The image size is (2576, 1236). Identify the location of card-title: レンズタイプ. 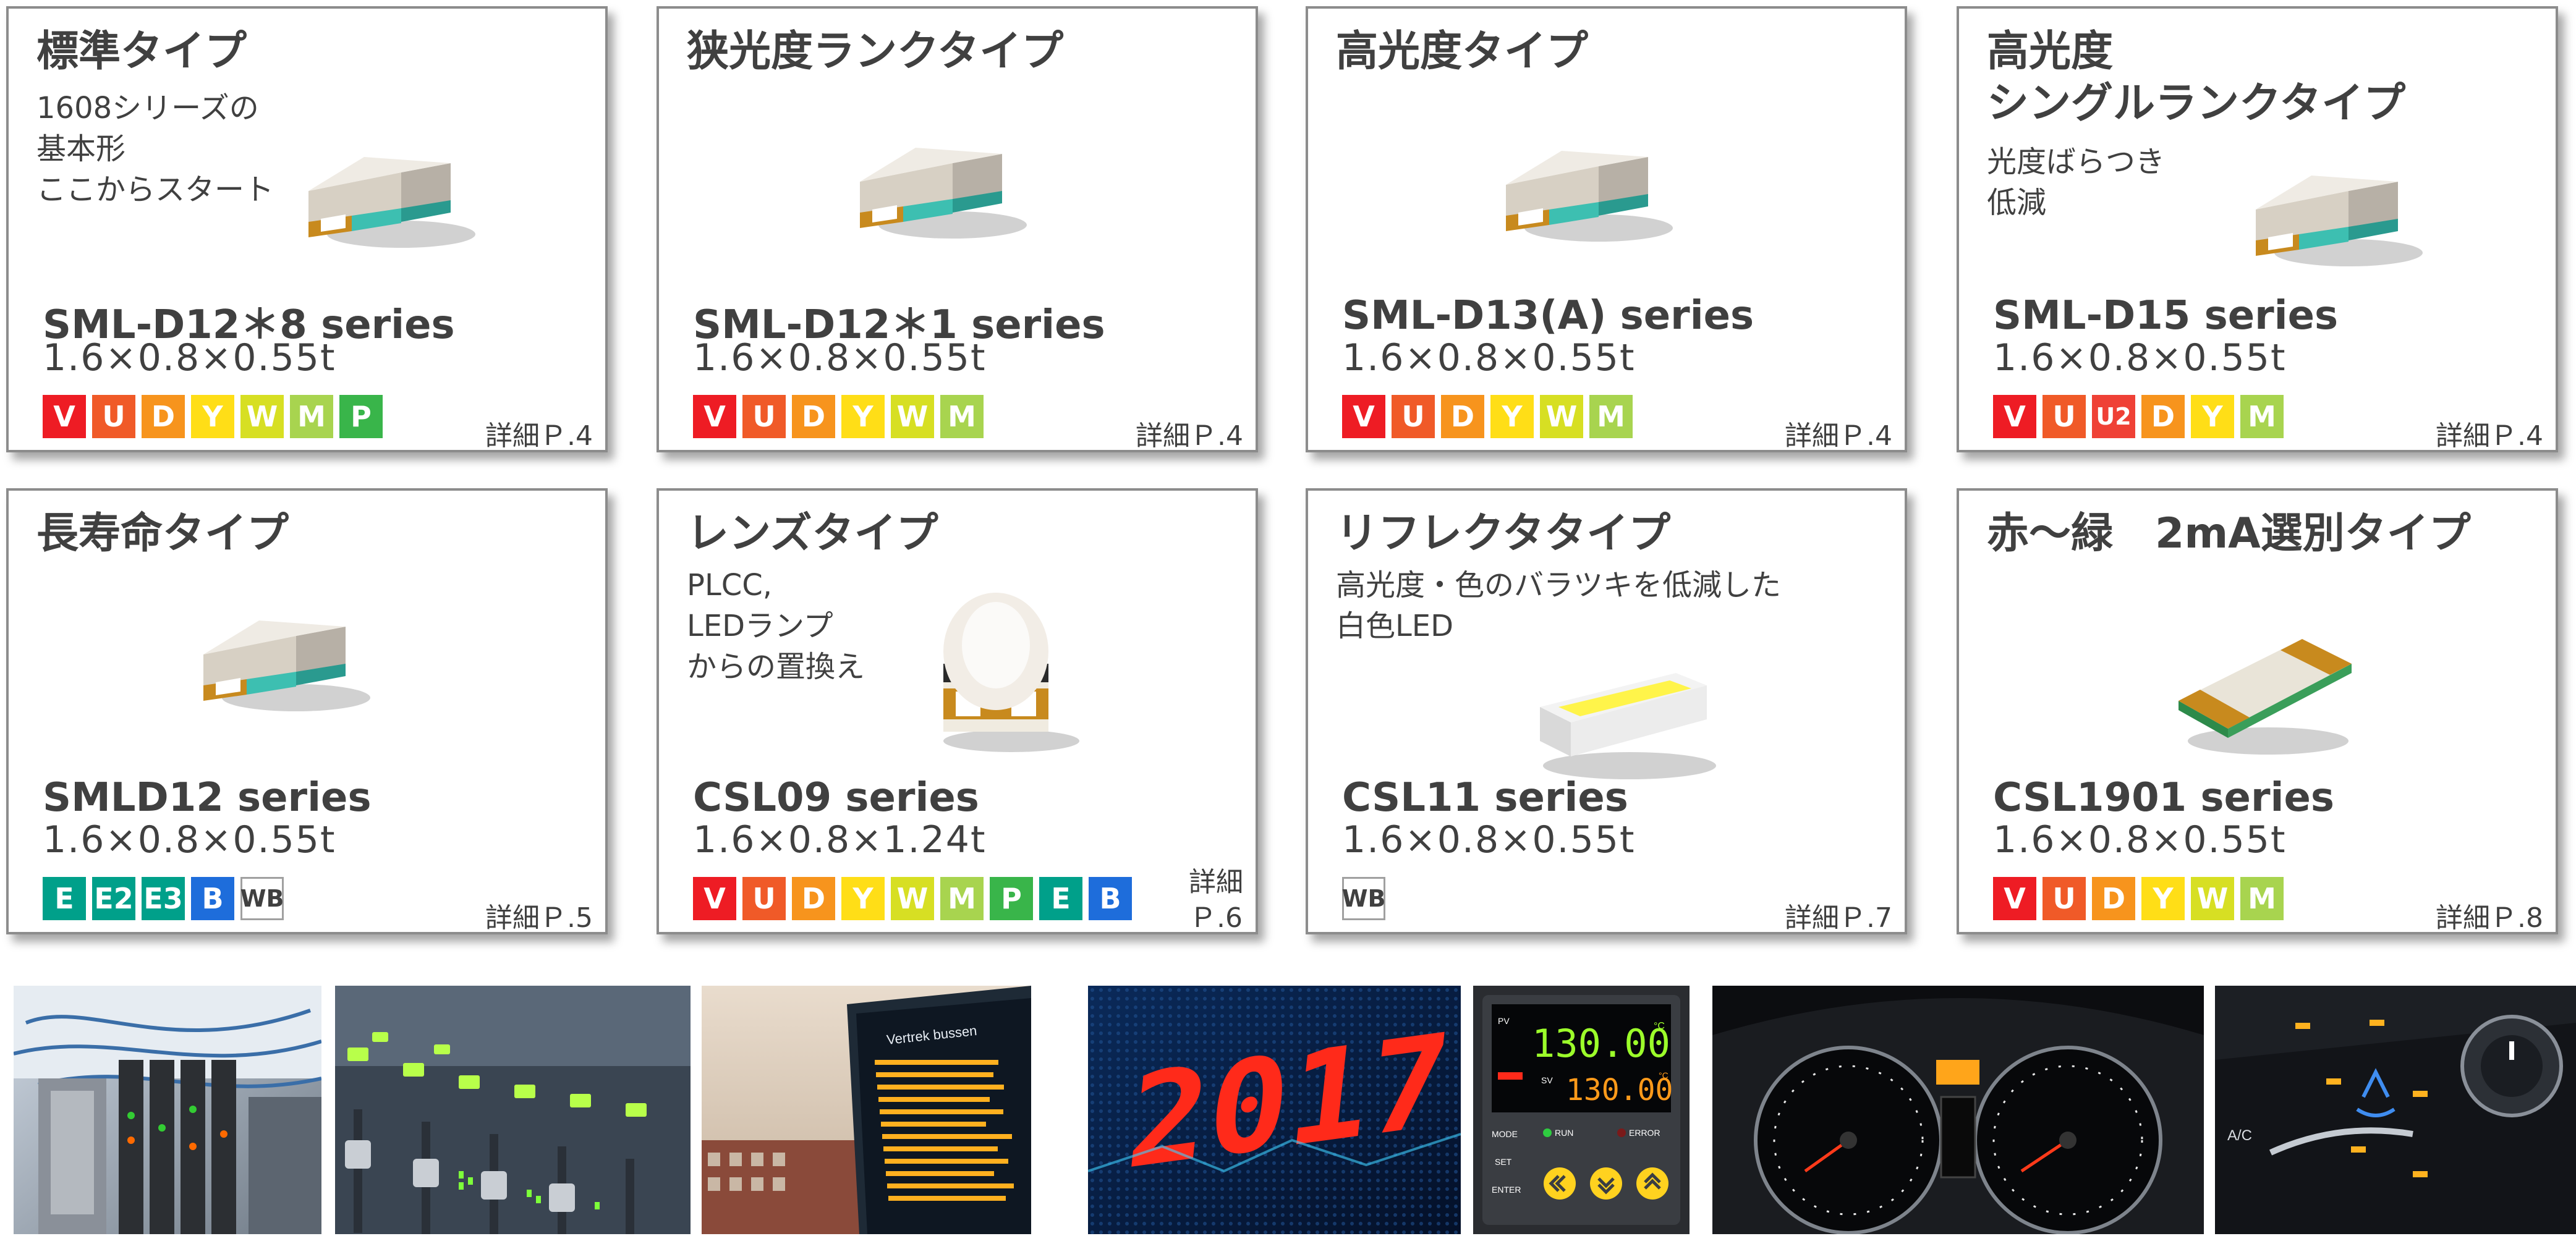
(812, 533).